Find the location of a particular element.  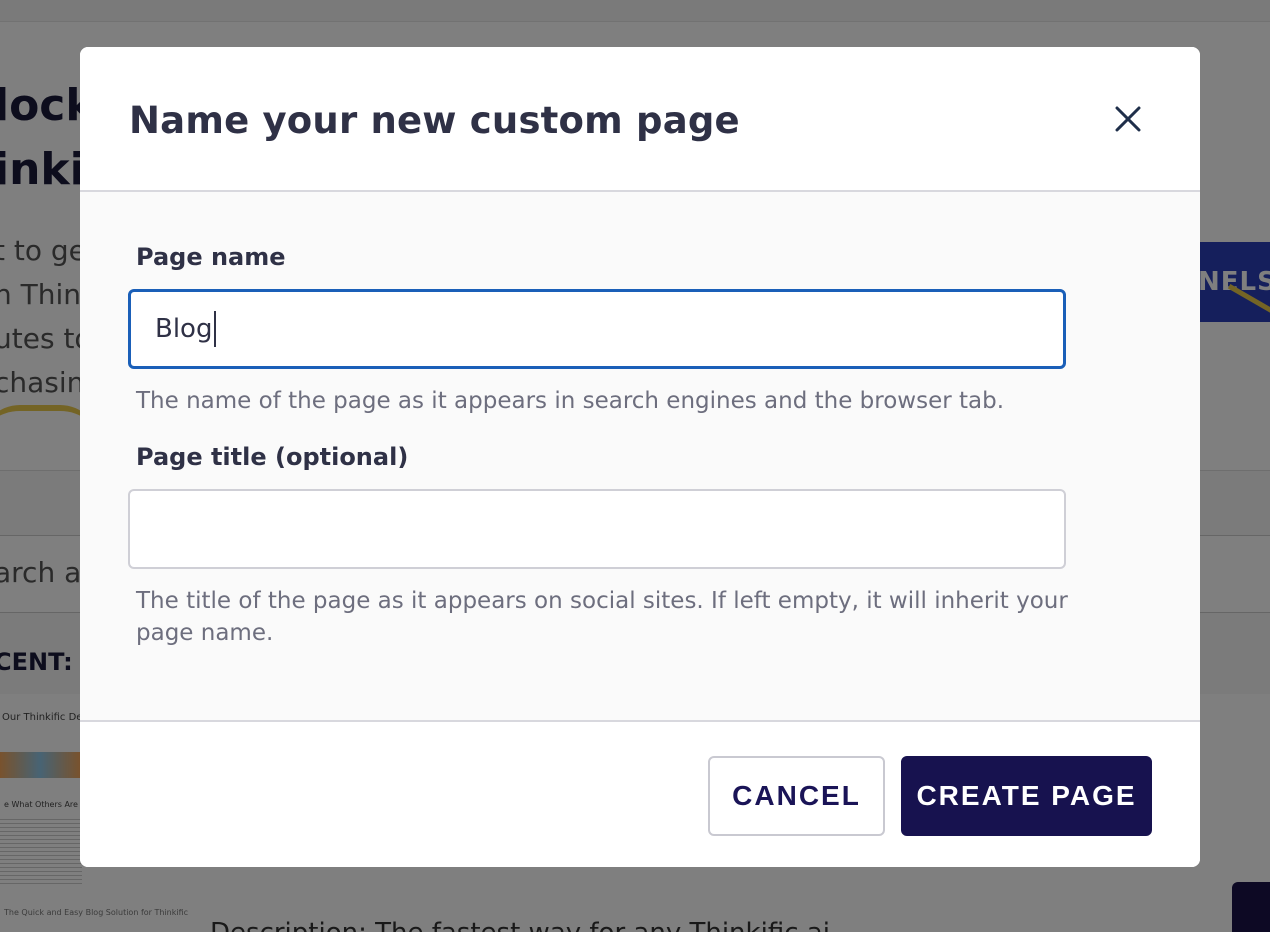

dialog-header: Name your new custom page is located at coordinates (640, 119).